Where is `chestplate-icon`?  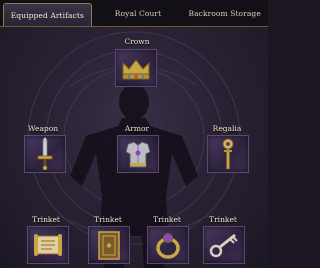 chestplate-icon is located at coordinates (138, 154).